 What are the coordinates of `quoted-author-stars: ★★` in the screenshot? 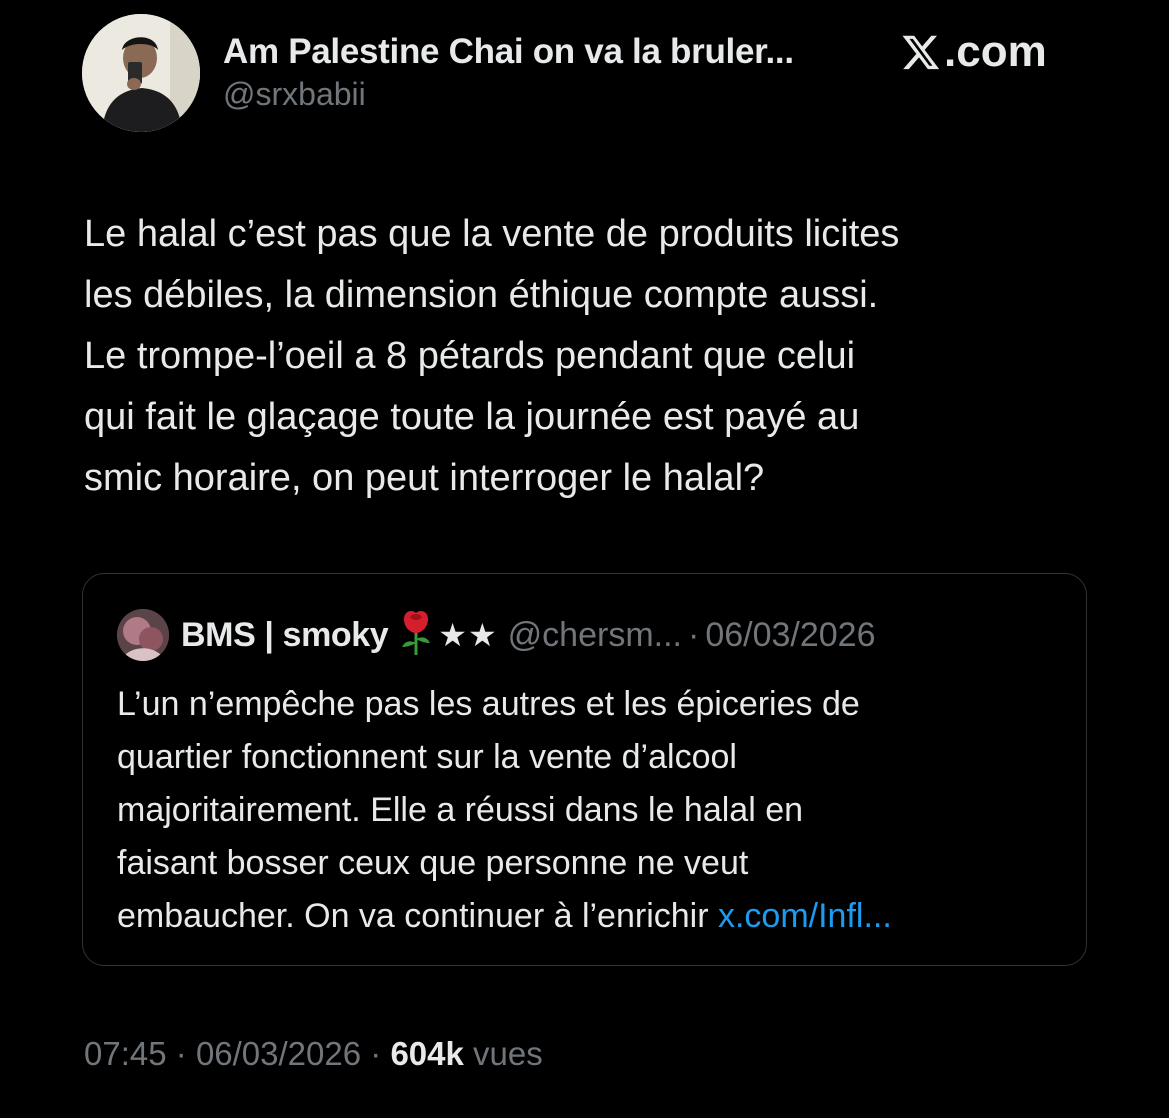 It's located at (468, 635).